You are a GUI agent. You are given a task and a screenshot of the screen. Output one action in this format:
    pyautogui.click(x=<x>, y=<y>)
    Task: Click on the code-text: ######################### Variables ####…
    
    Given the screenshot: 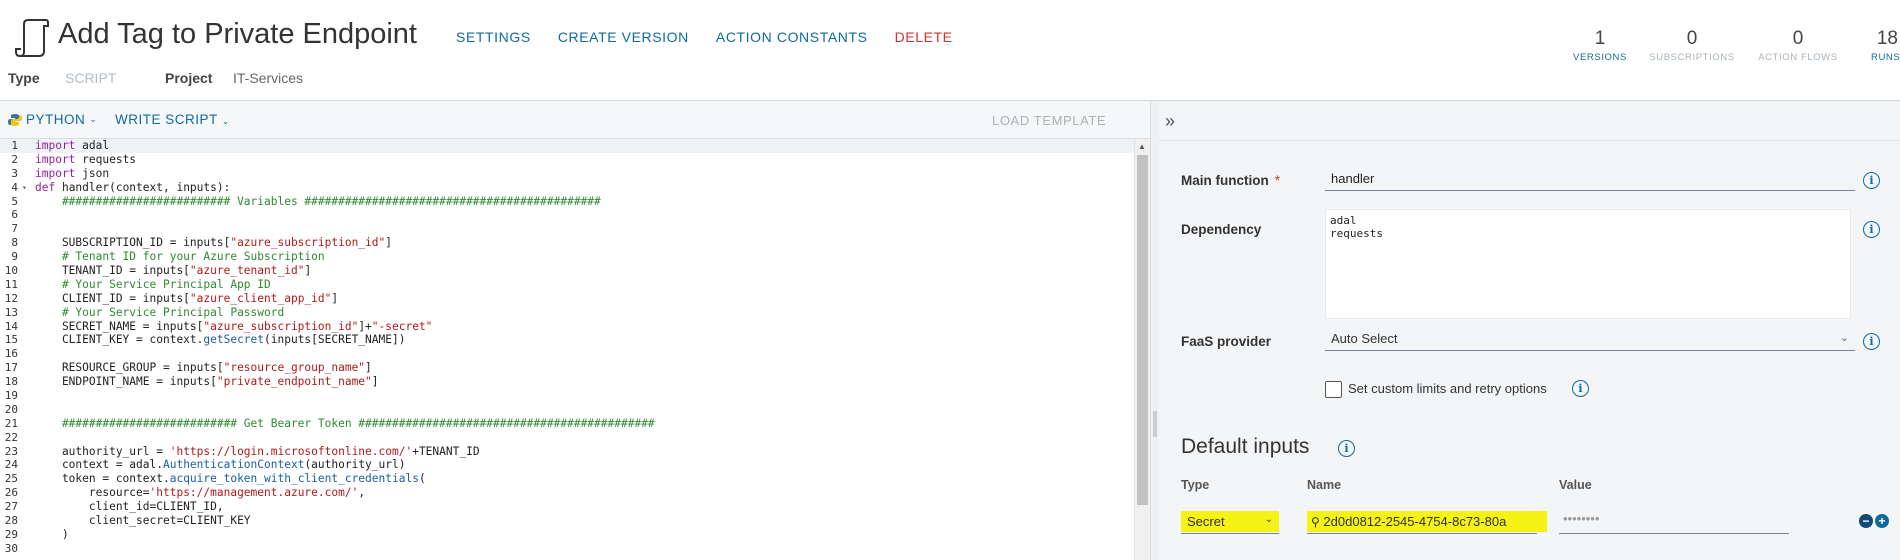 What is the action you would take?
    pyautogui.click(x=318, y=201)
    